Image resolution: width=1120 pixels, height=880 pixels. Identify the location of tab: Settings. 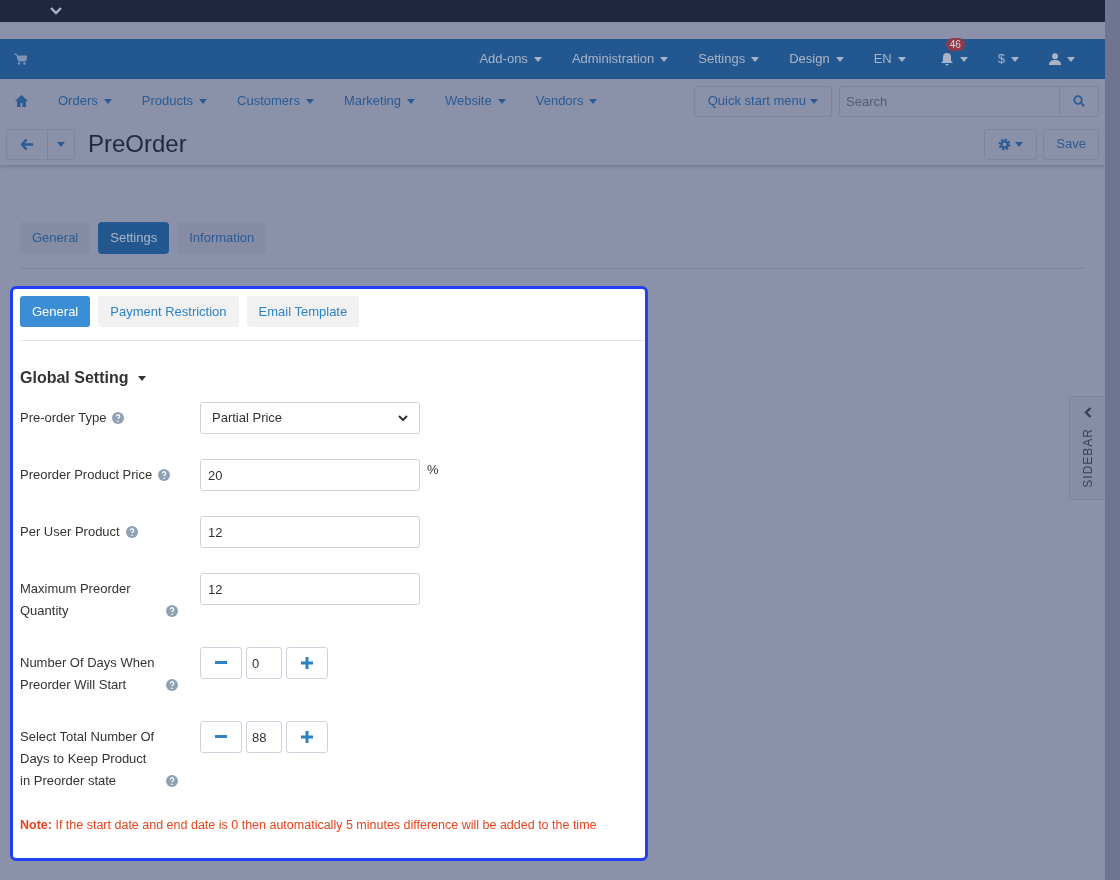
(134, 238).